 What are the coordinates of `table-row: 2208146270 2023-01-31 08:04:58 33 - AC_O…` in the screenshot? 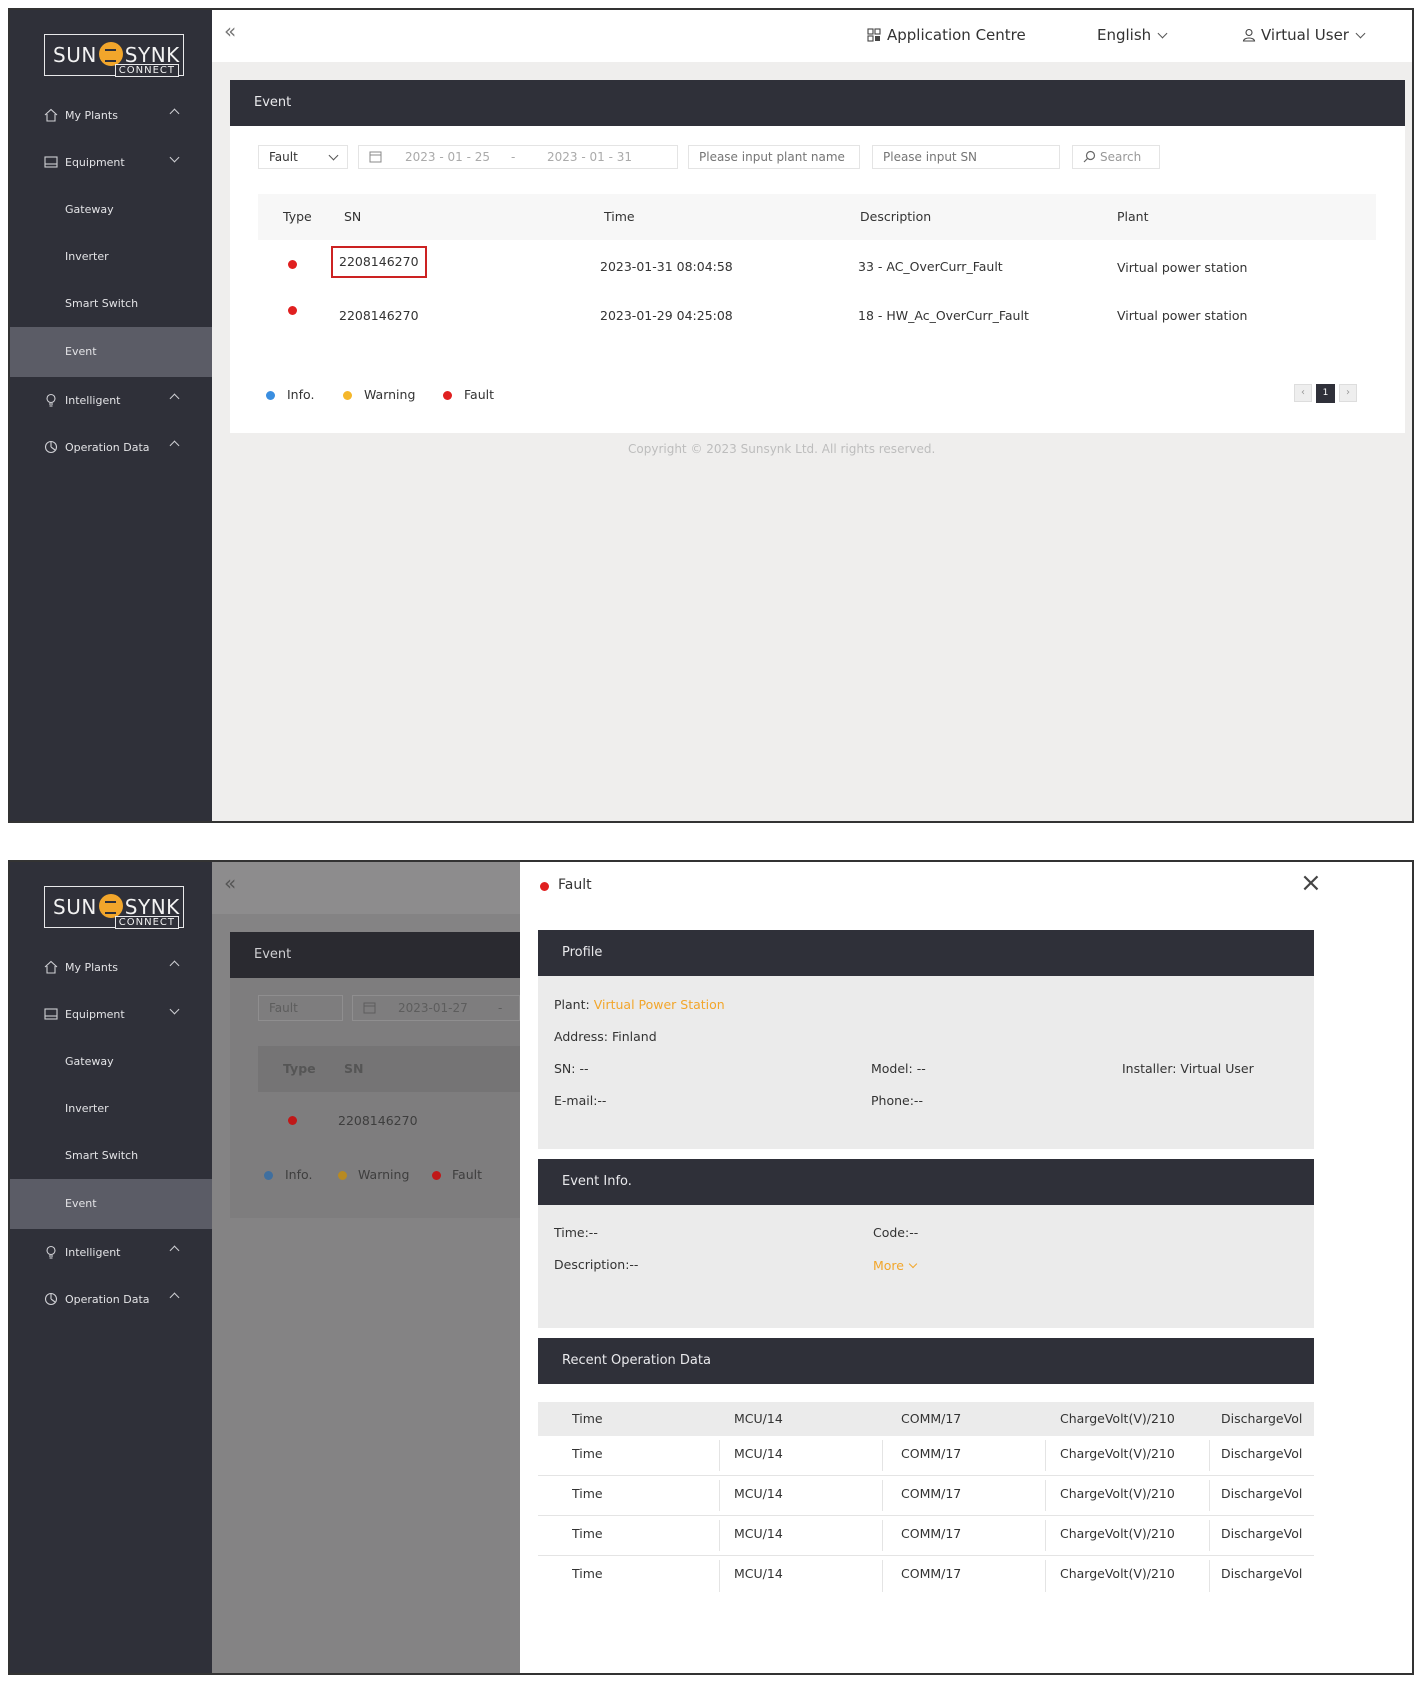 It's located at (817, 266).